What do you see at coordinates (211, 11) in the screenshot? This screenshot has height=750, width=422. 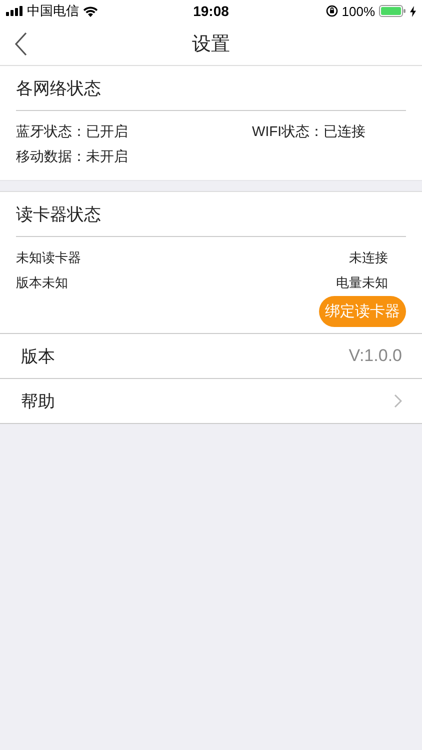 I see `clock-time: 19:08` at bounding box center [211, 11].